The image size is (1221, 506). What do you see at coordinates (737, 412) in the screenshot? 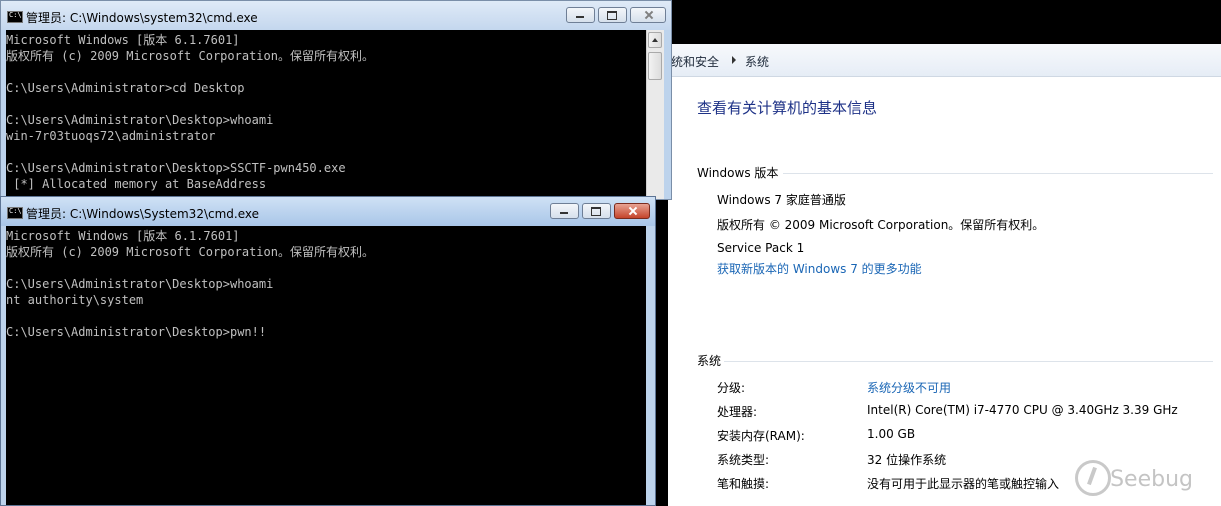
I see `processor-label: 处理器:` at bounding box center [737, 412].